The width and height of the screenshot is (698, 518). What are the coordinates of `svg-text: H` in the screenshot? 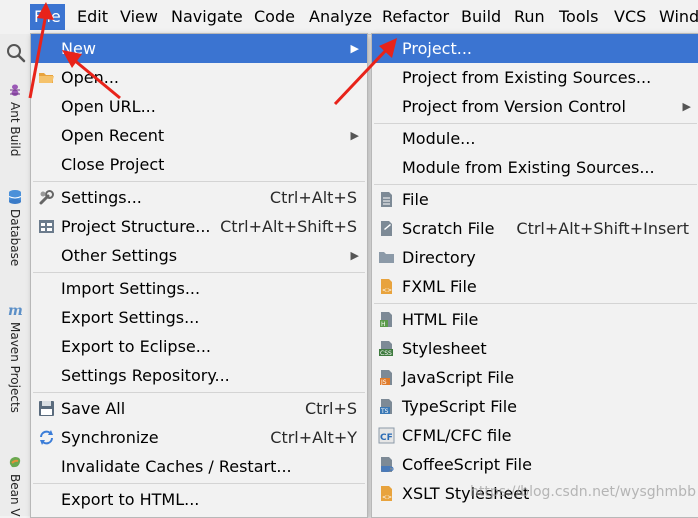 It's located at (383, 324).